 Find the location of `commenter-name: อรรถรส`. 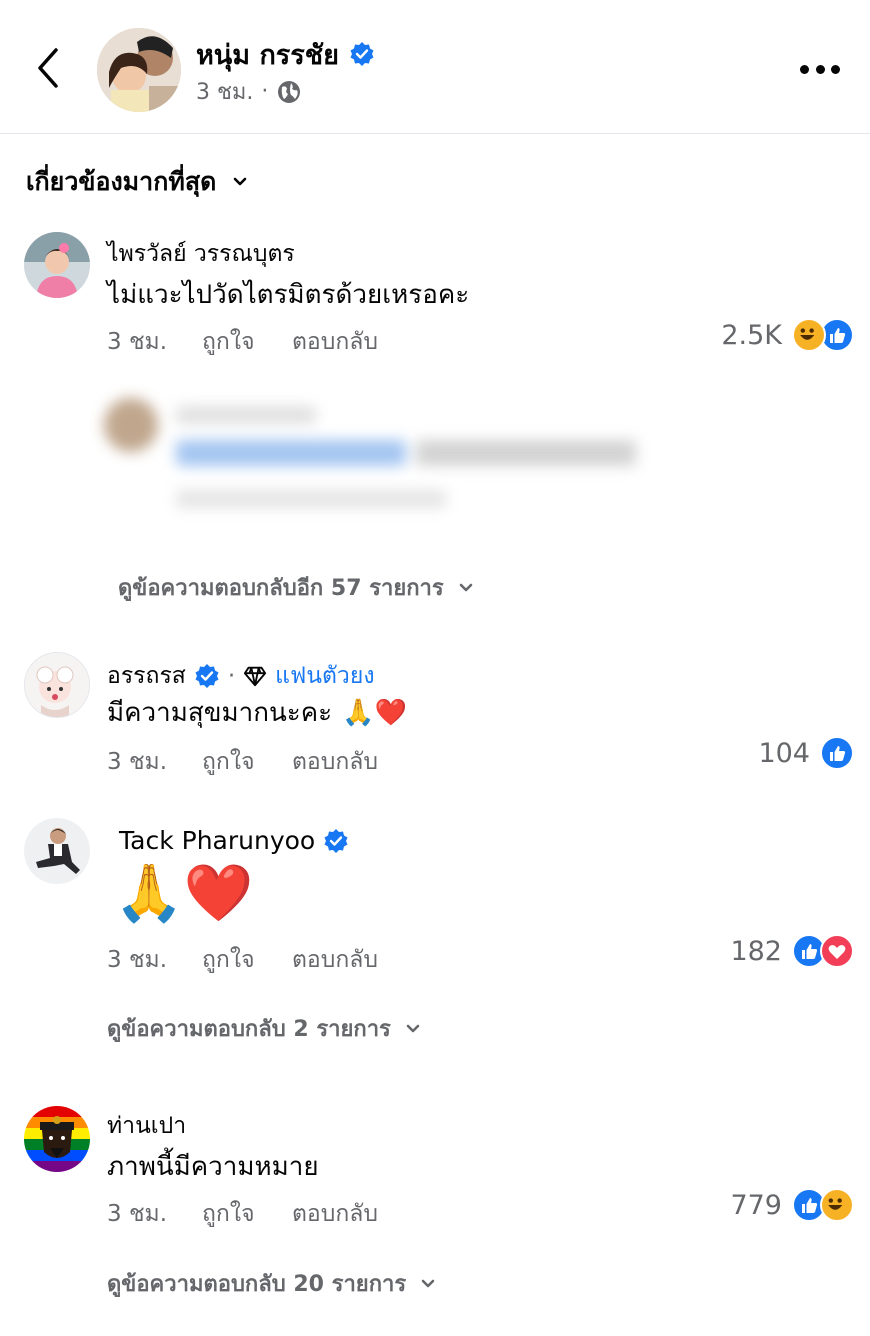

commenter-name: อรรถรส is located at coordinates (146, 676).